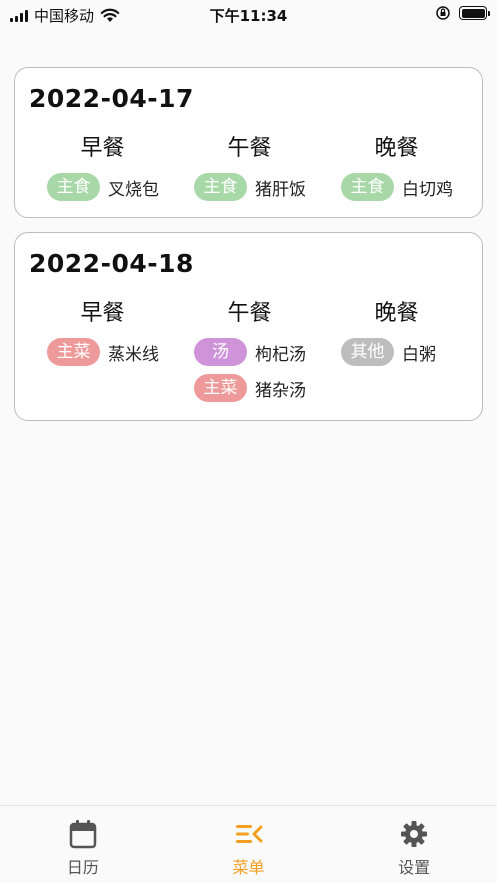 The height and width of the screenshot is (883, 497). I want to click on meal-lunch: 午餐 汤 枸杞汤 主菜 猪杂汤, so click(249, 354).